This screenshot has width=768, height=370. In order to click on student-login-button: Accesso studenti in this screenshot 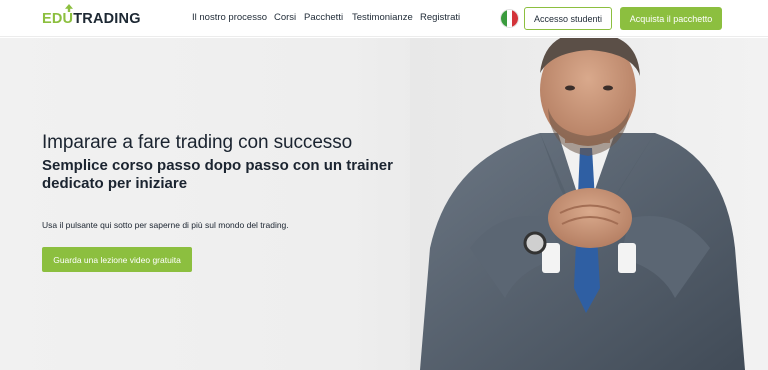, I will do `click(568, 18)`.